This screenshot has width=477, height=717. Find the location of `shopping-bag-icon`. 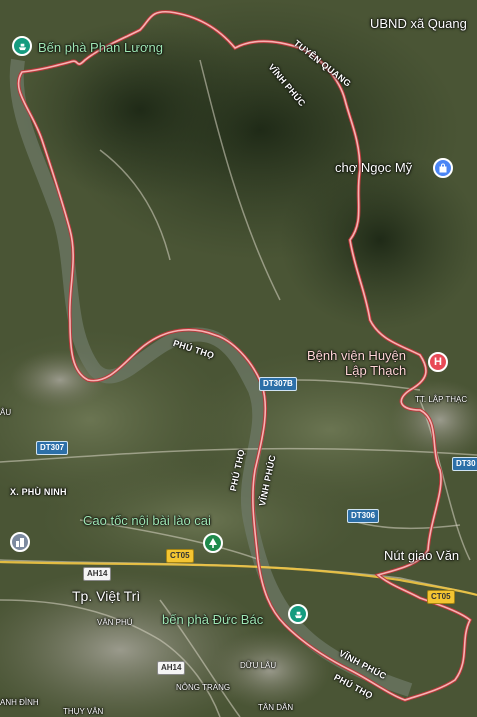

shopping-bag-icon is located at coordinates (443, 168).